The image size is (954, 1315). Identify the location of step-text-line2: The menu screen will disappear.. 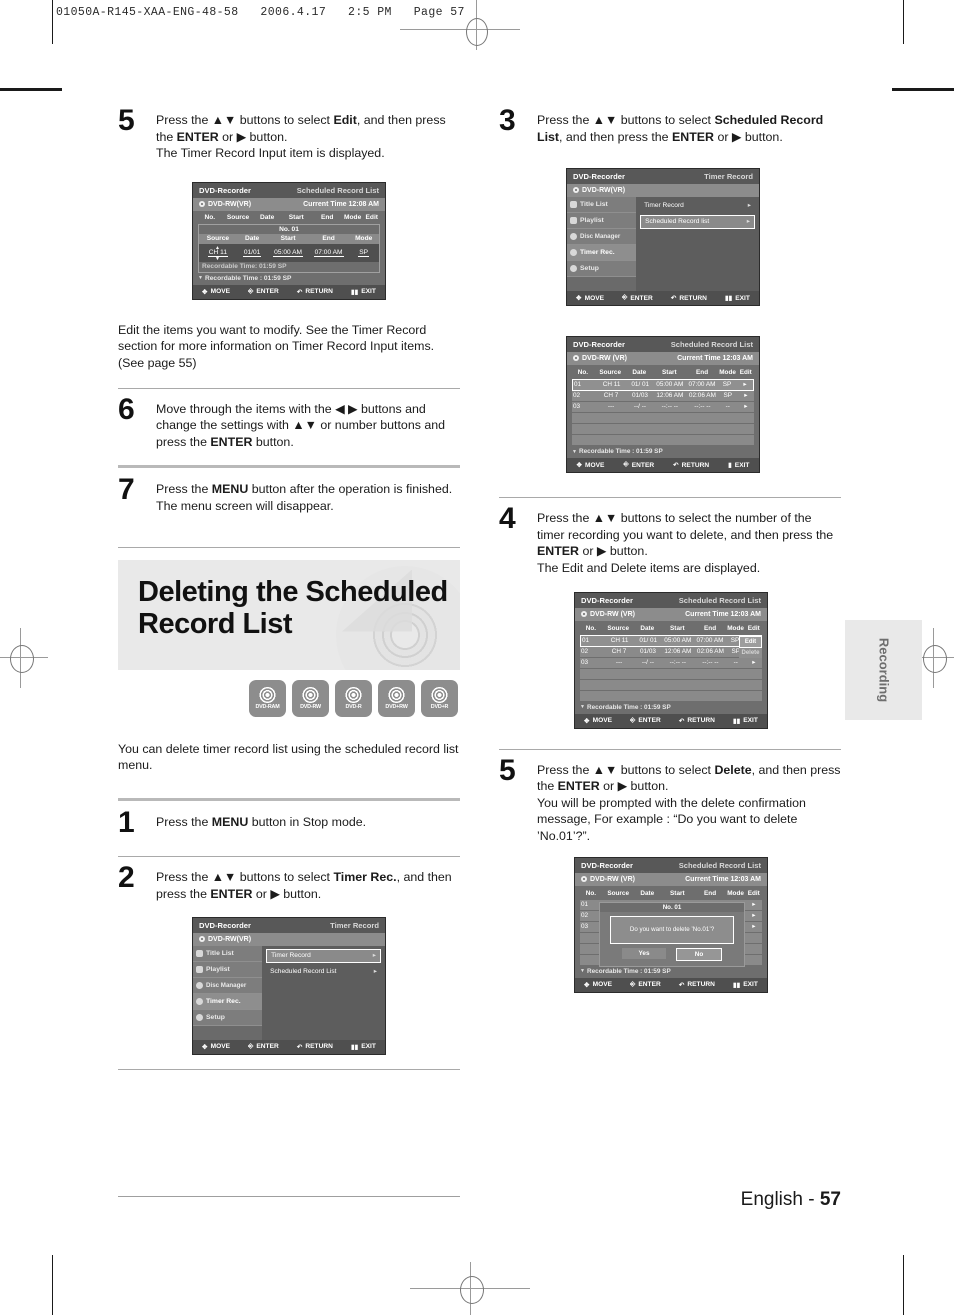
(245, 505).